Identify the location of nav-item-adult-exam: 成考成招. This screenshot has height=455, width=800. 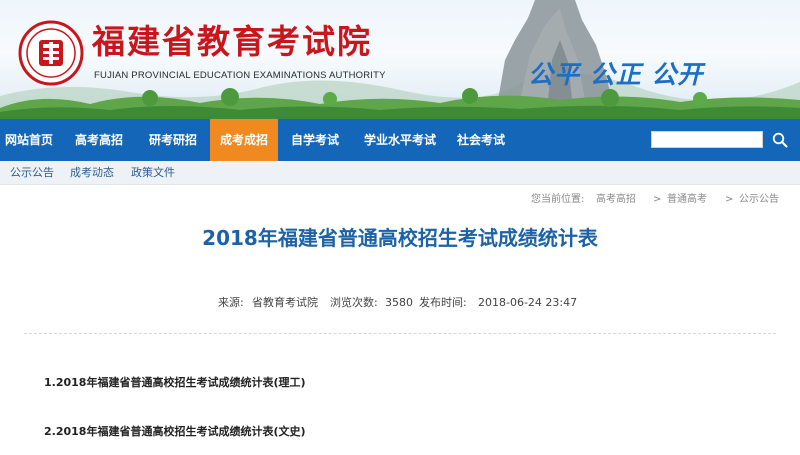
(244, 140).